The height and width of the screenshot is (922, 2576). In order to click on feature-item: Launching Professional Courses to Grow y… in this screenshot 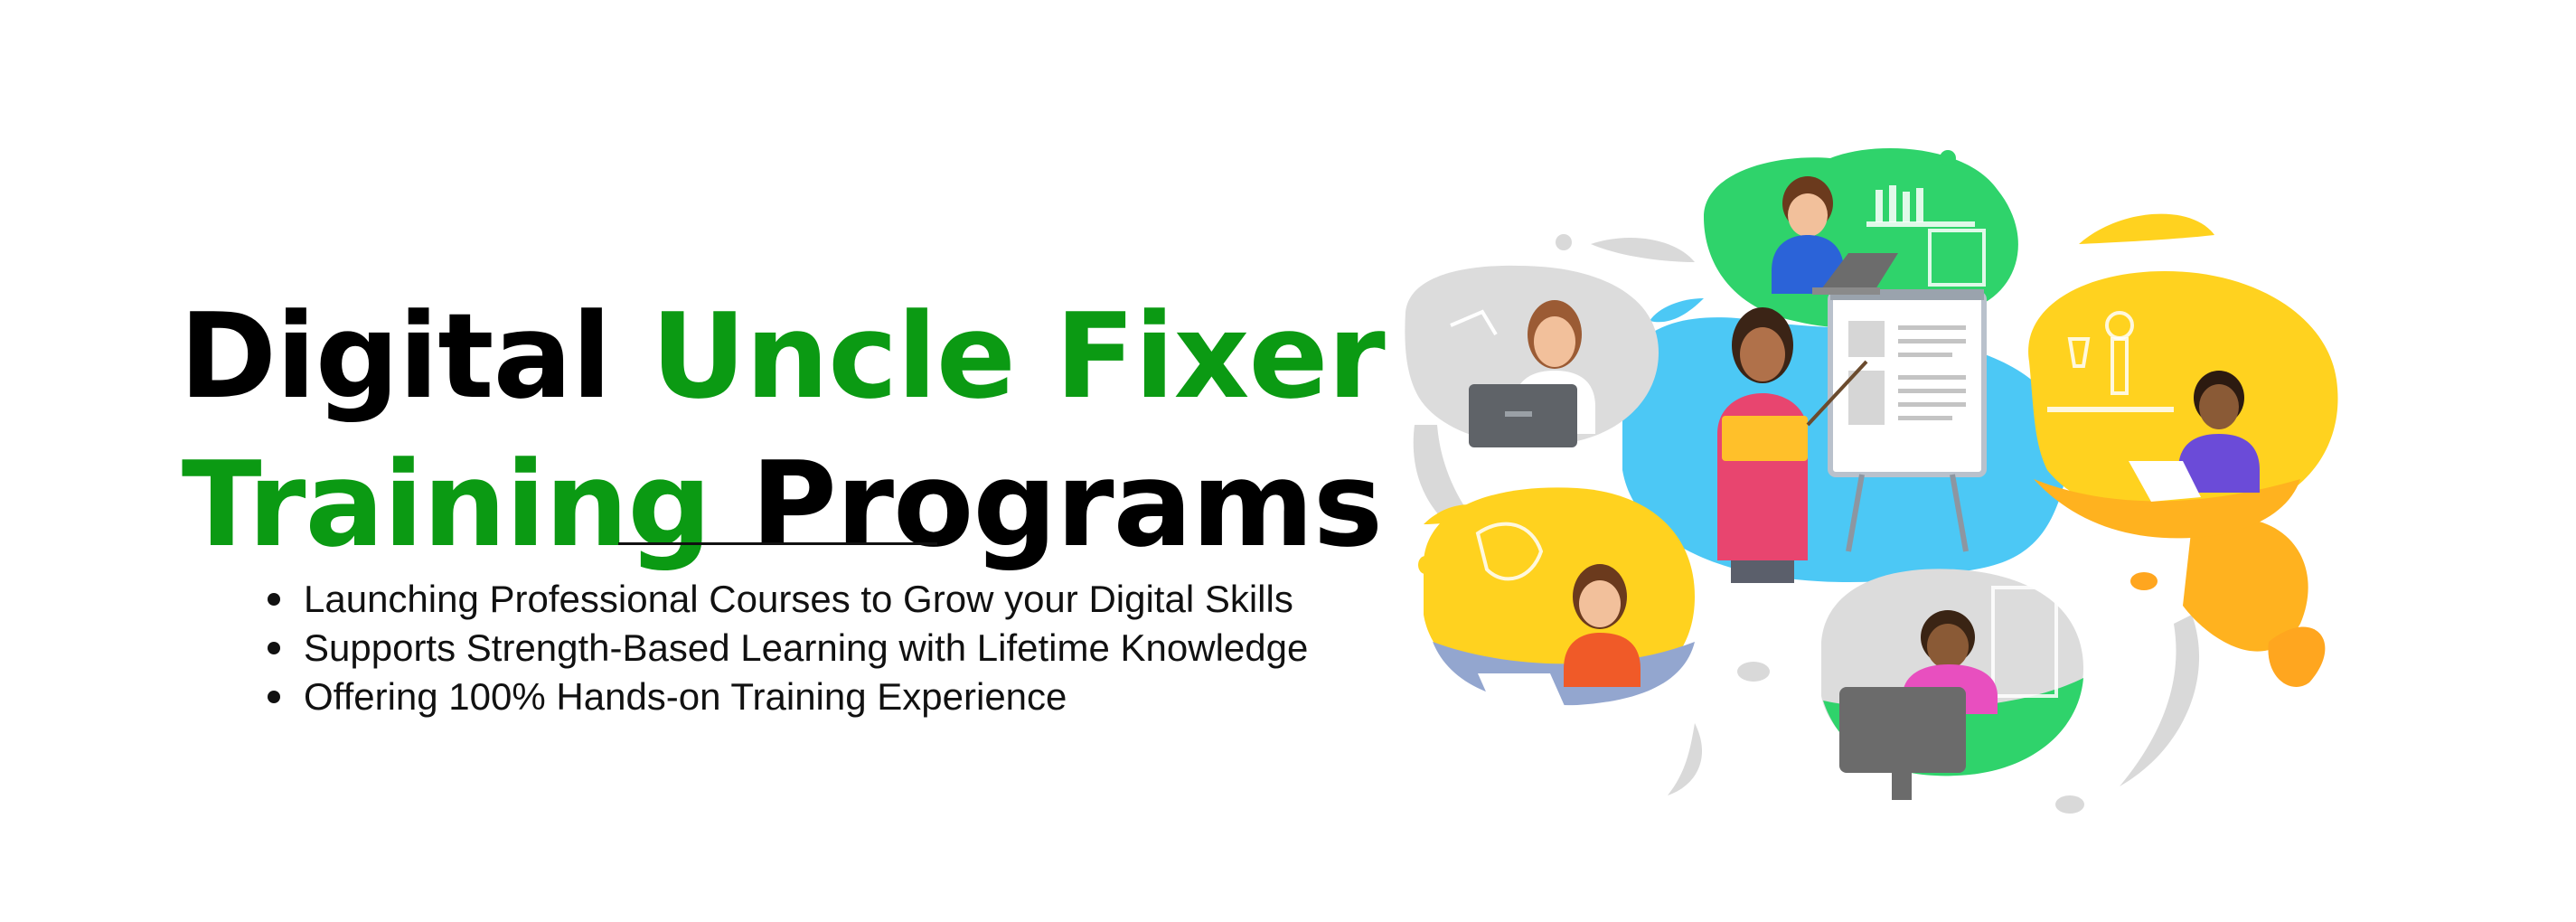, I will do `click(785, 600)`.